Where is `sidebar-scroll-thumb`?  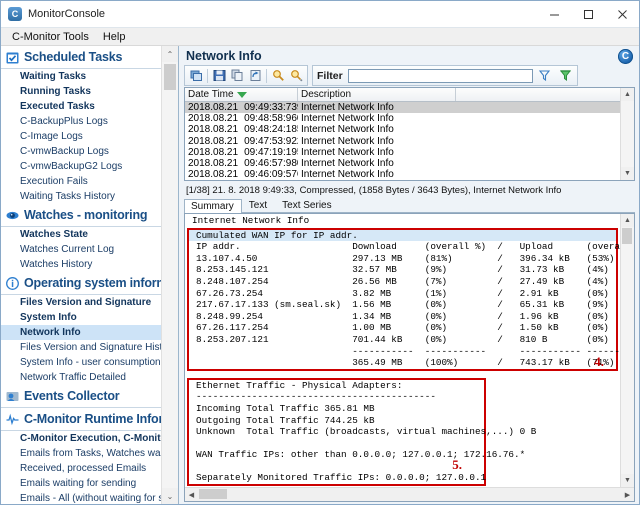 sidebar-scroll-thumb is located at coordinates (170, 77).